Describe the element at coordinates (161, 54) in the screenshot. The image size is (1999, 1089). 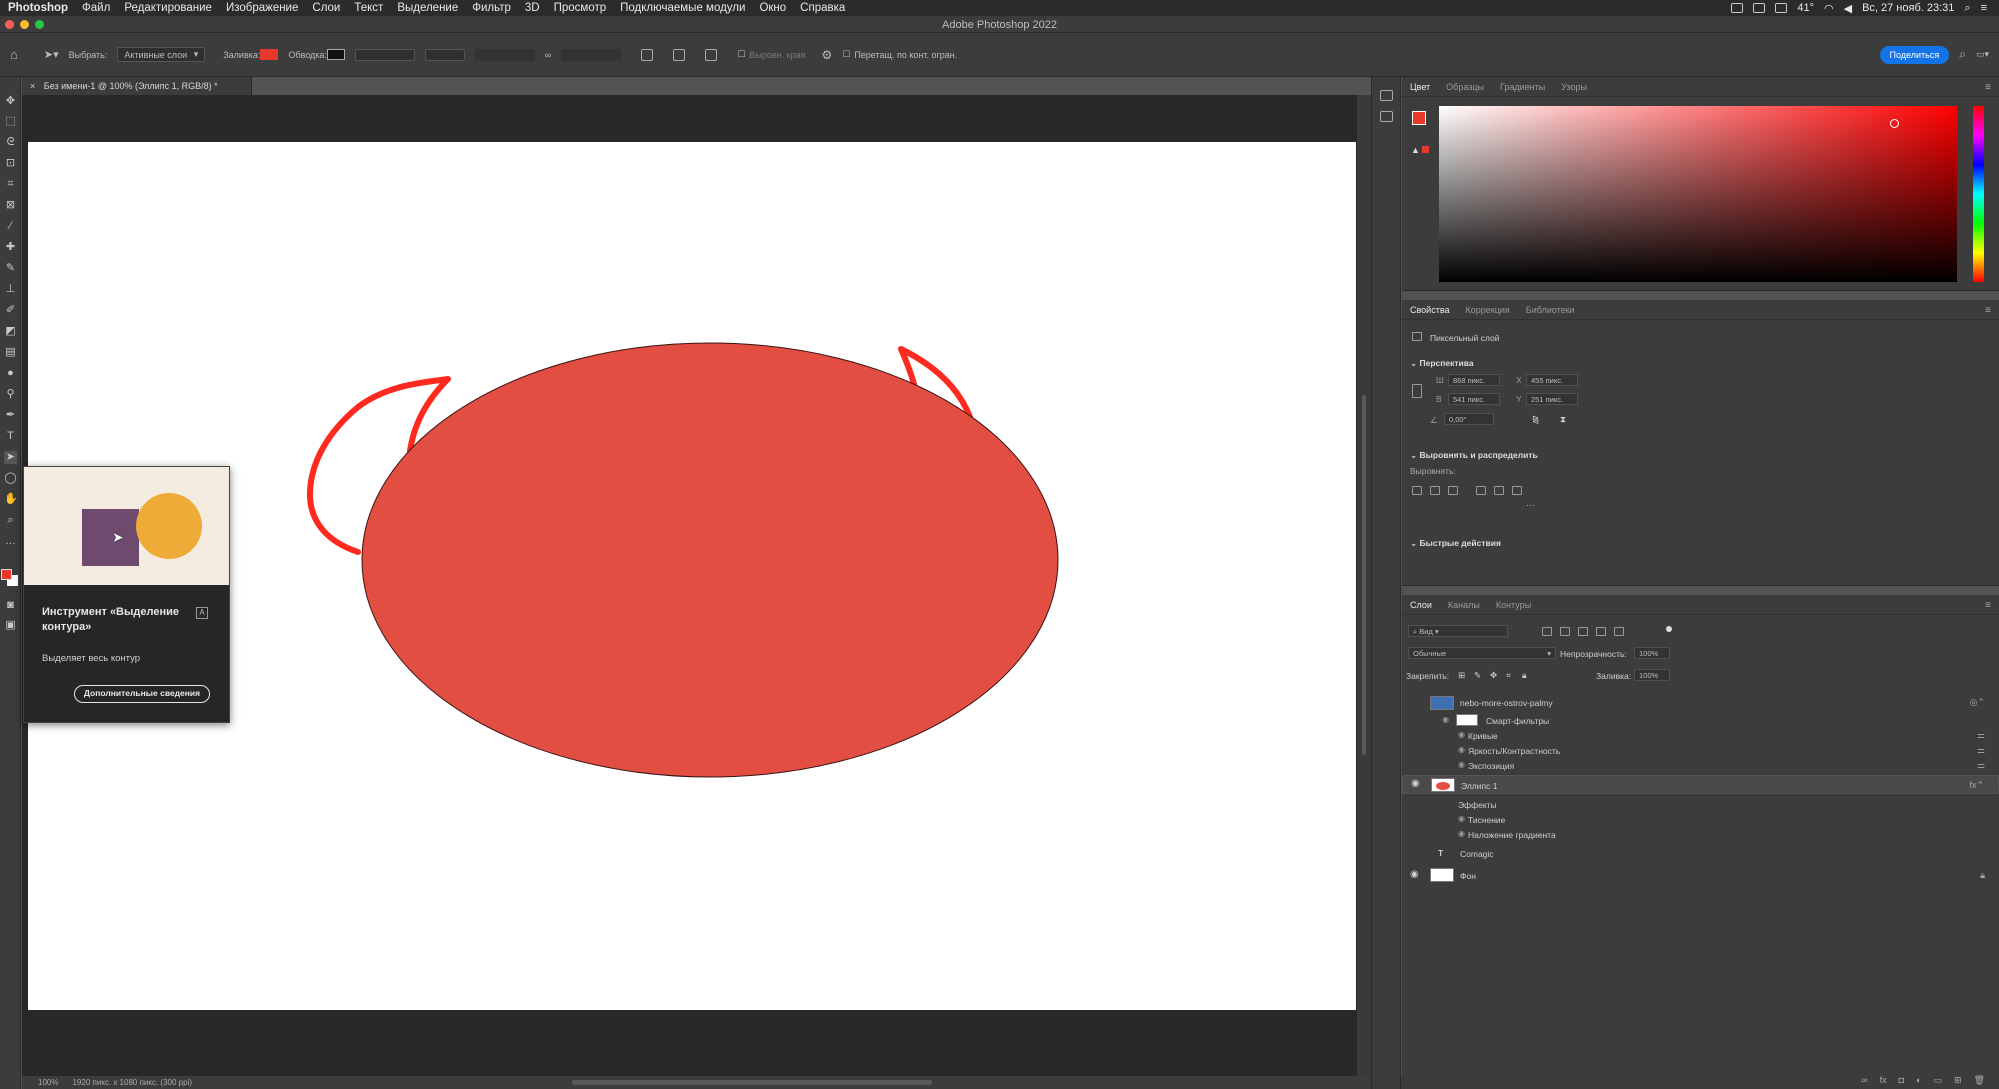
I see `select-dropdown: Активные слои ▾` at that location.